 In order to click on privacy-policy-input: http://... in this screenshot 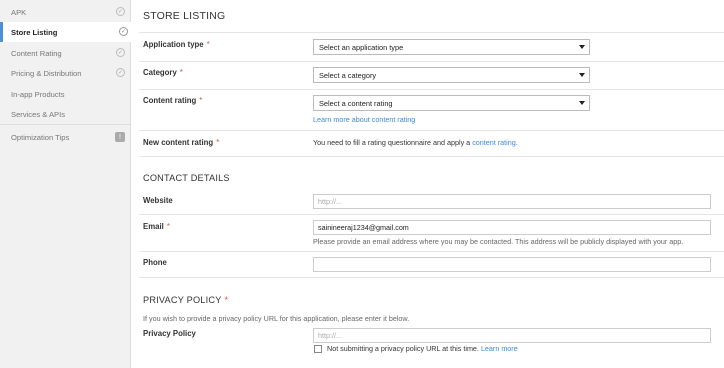, I will do `click(512, 335)`.